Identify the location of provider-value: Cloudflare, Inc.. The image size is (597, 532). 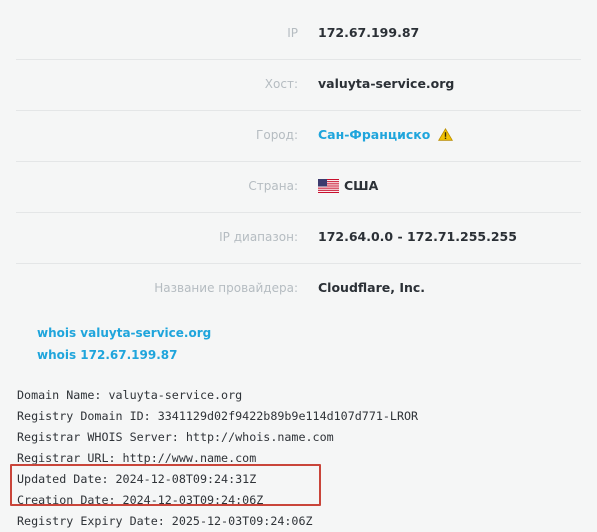
(372, 287).